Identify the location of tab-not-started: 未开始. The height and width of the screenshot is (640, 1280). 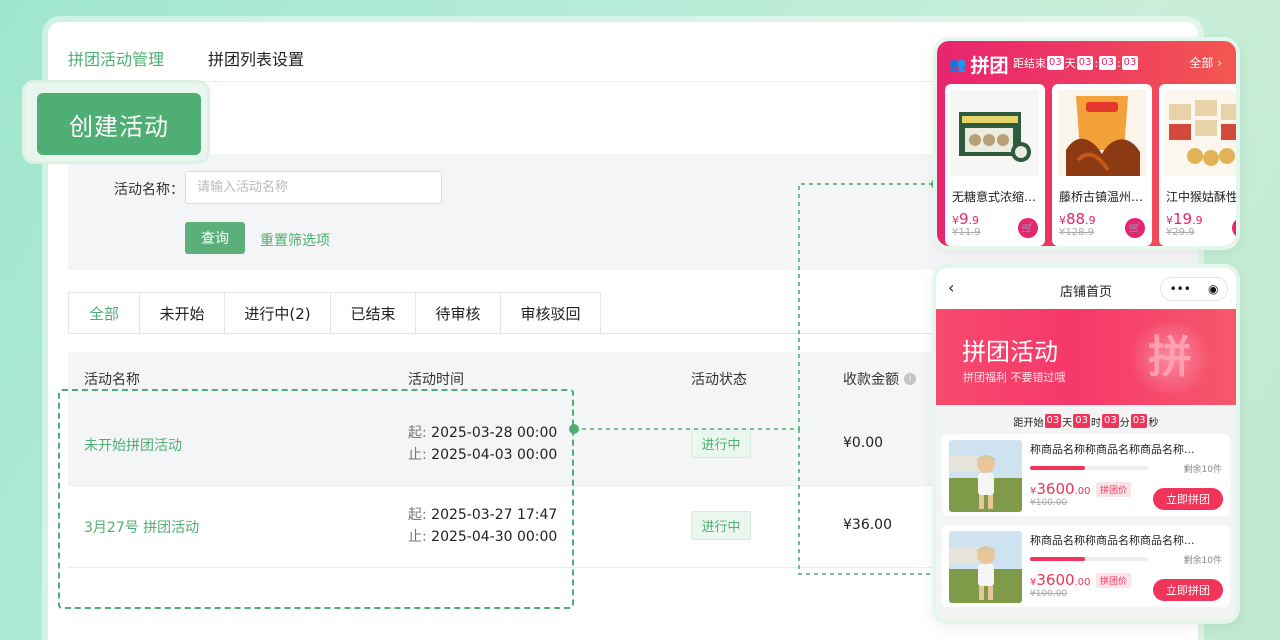
(182, 313).